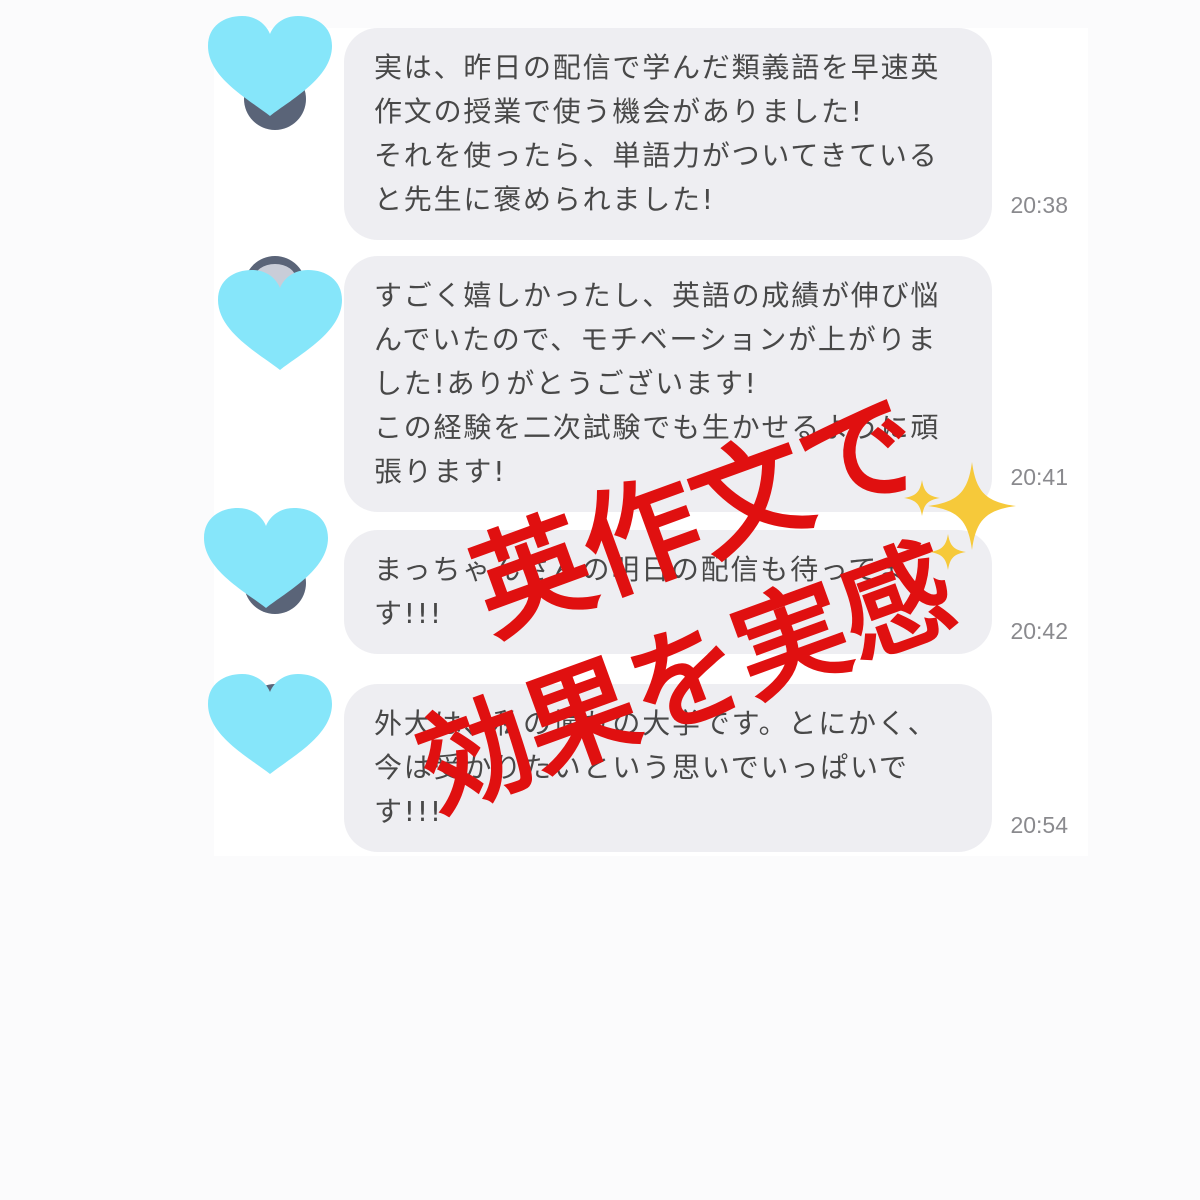 The height and width of the screenshot is (1200, 1200). What do you see at coordinates (656, 155) in the screenshot?
I see `message-line: それを使ったら、単語力がついてきている` at bounding box center [656, 155].